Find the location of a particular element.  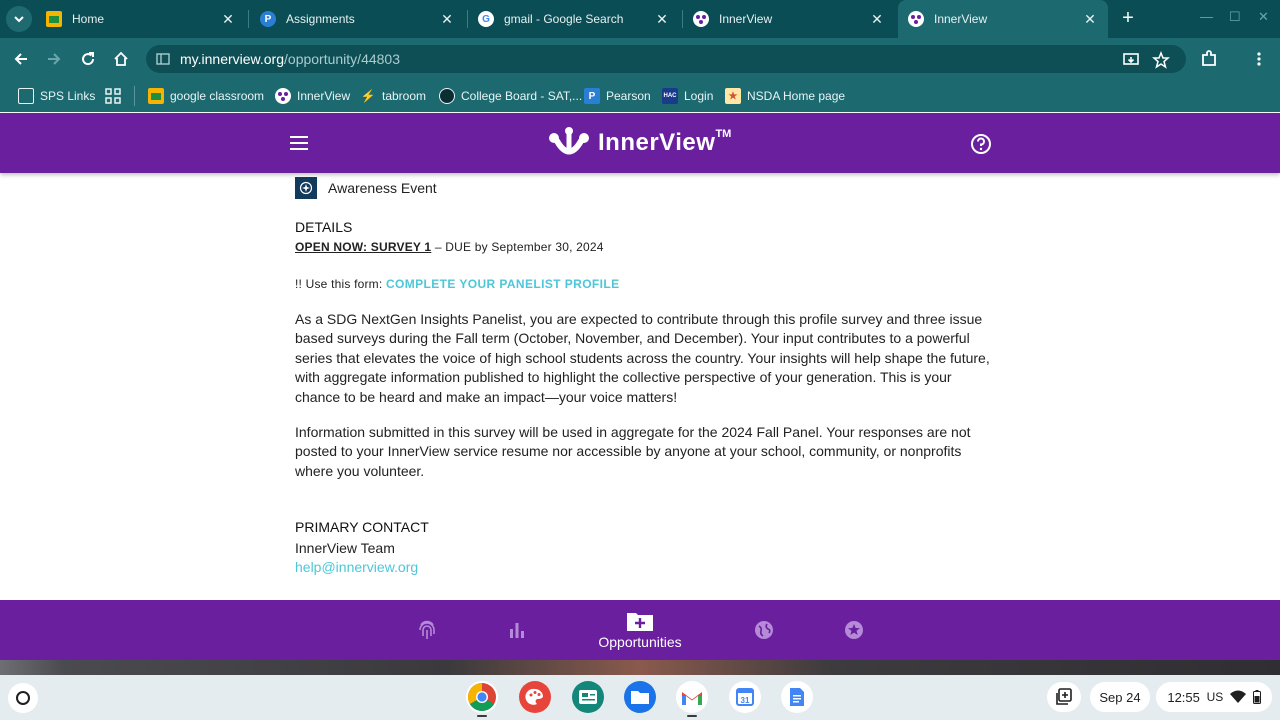

nav-achievements is located at coordinates (854, 630).